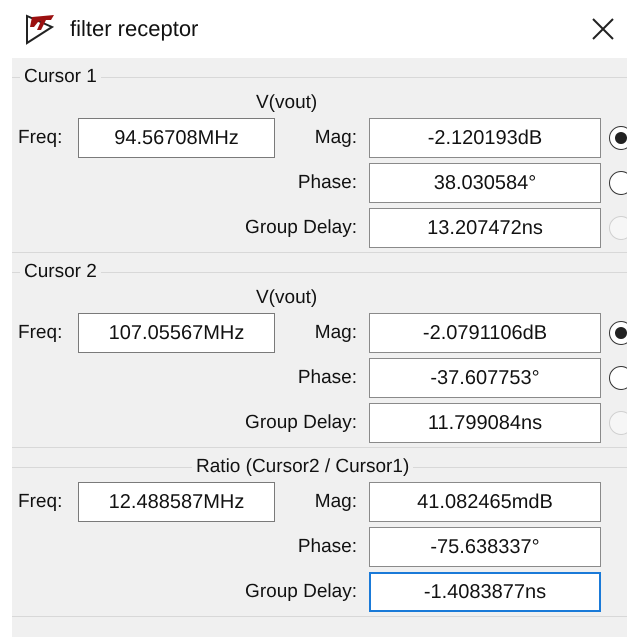 The width and height of the screenshot is (627, 637). Describe the element at coordinates (485, 502) in the screenshot. I see `value-field: 41.082465mdB` at that location.